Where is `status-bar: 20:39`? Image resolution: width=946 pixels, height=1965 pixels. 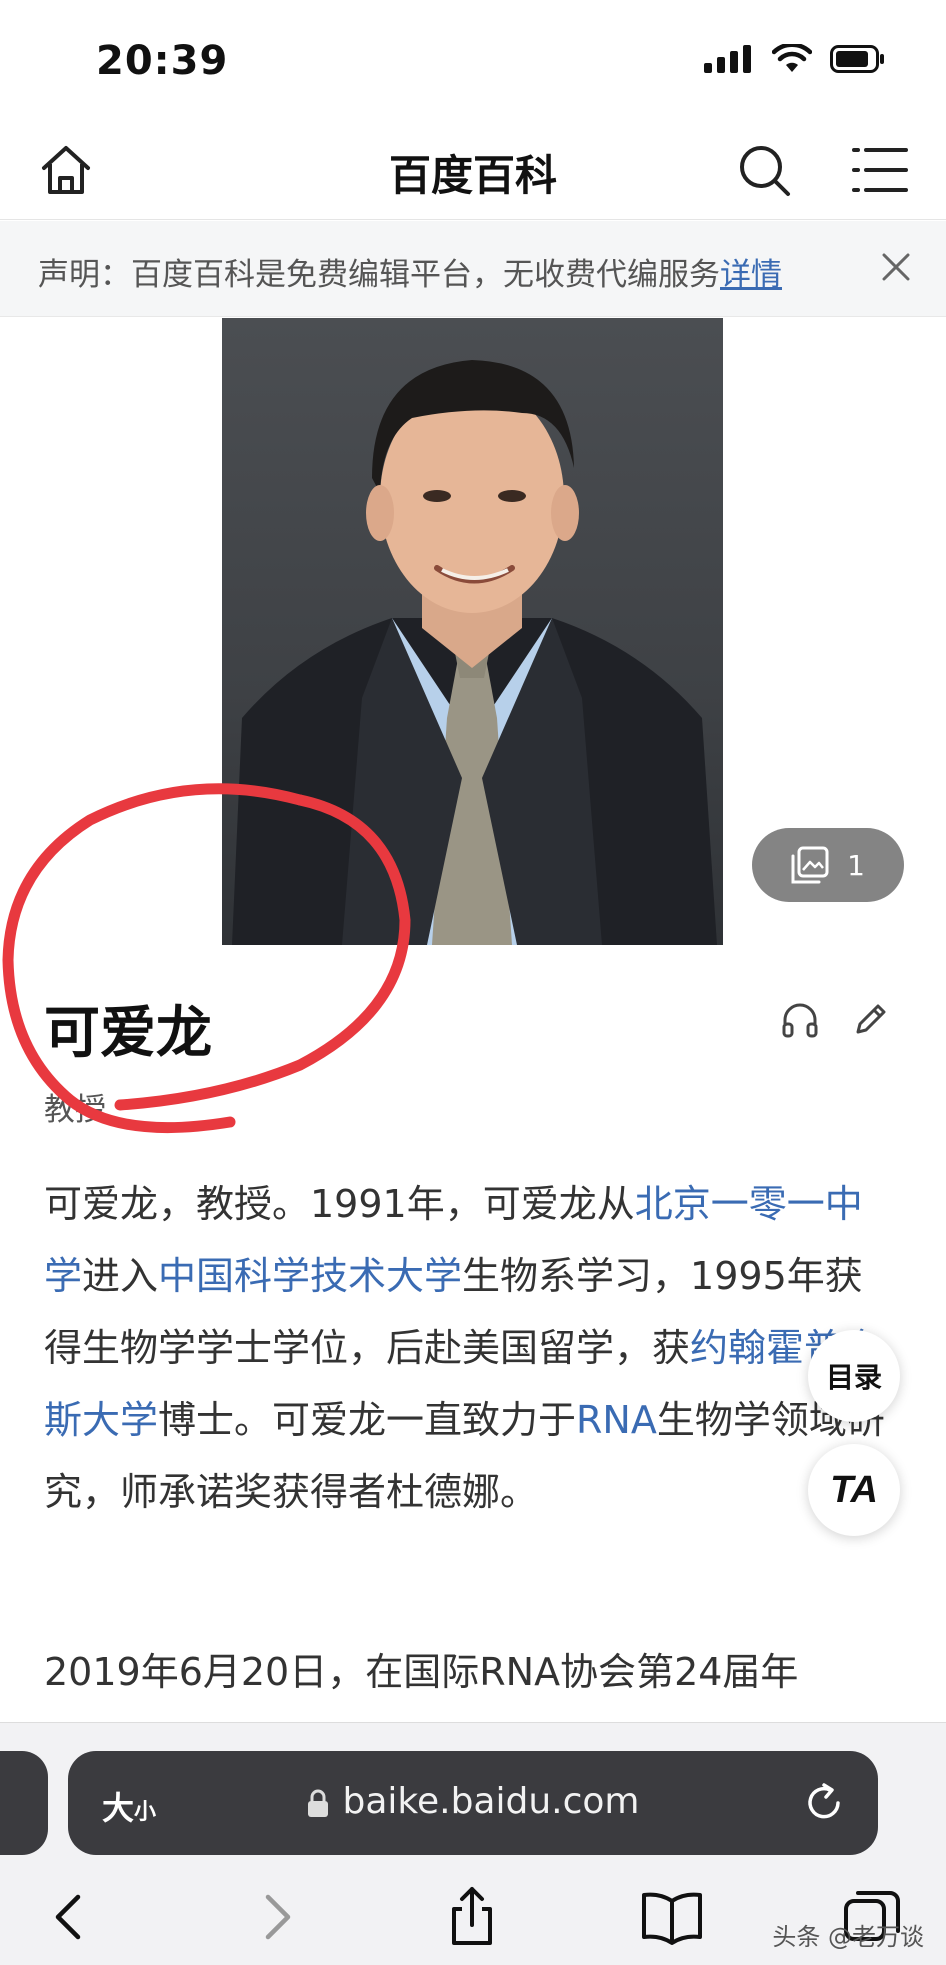
status-bar: 20:39 is located at coordinates (473, 60).